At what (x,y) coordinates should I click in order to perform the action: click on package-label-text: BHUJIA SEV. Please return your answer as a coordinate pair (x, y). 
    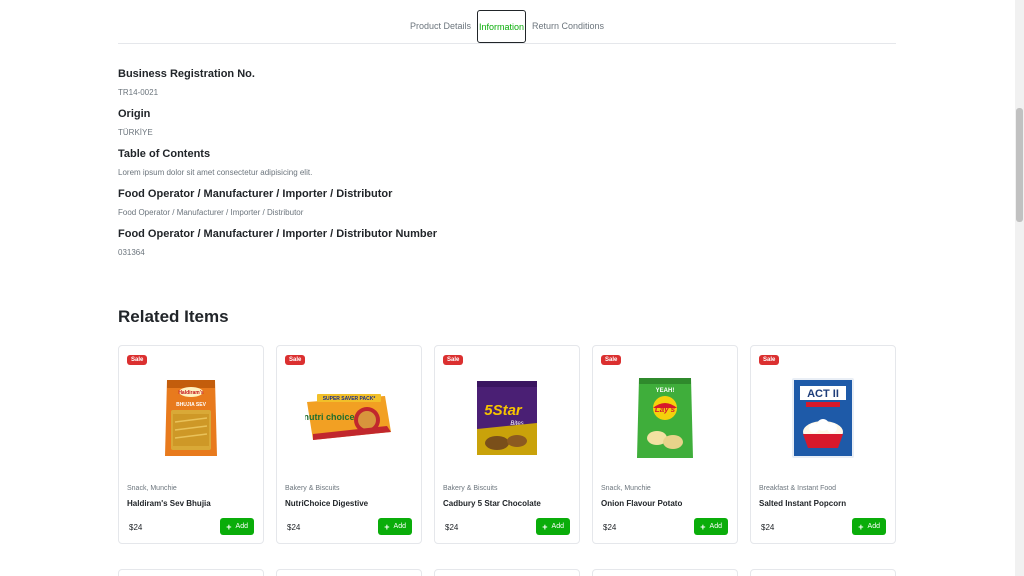
    Looking at the image, I should click on (191, 405).